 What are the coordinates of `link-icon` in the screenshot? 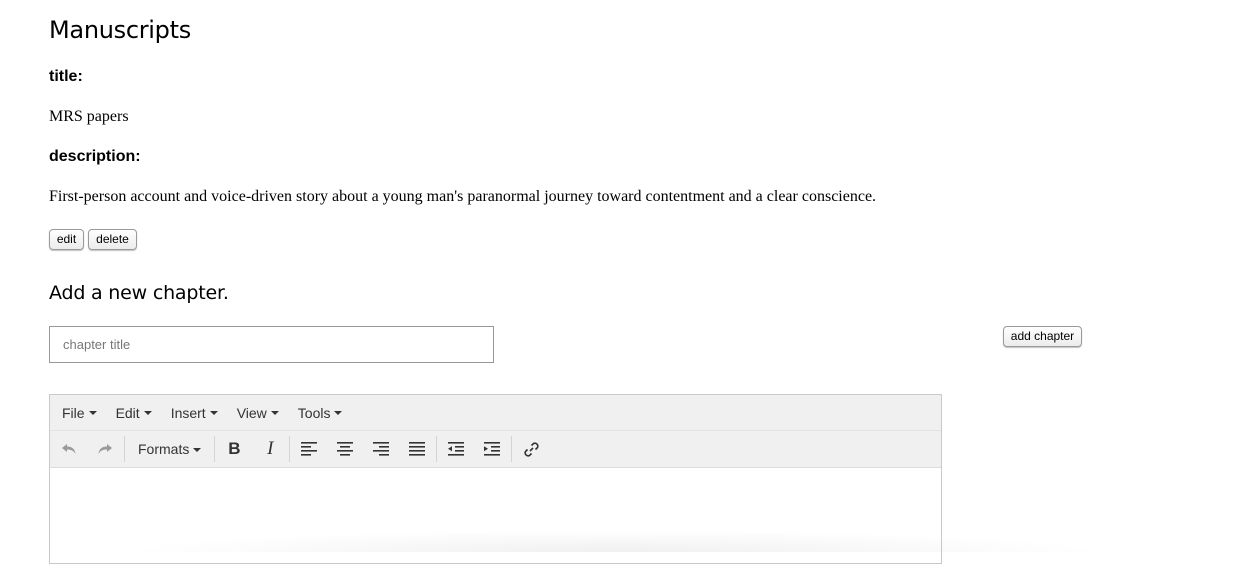 It's located at (531, 449).